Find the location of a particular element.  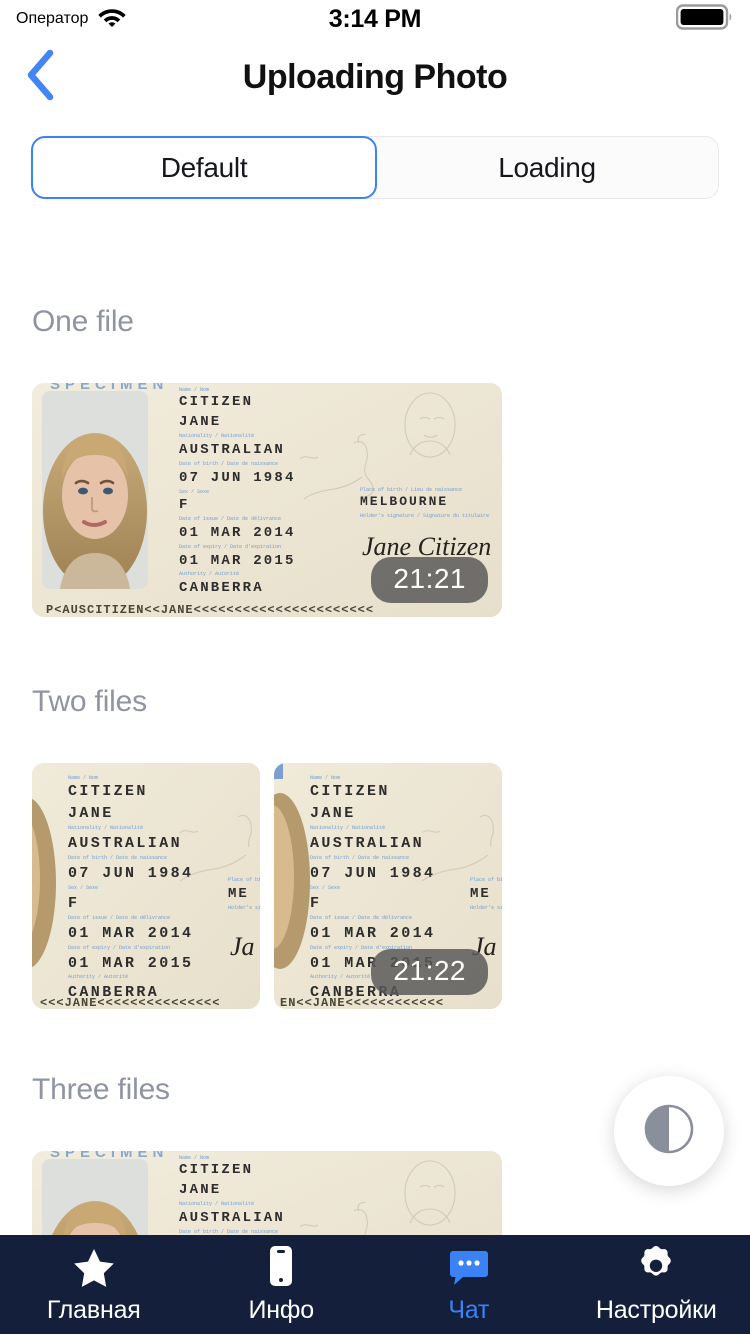

svg-text:P<AUSCITIZEN<<JANE<<<<<<<<<<<<: P<AUSCITIZEN<<JANE<<<<<<<<<<<<<<<<<<<<<< is located at coordinates (210, 610).